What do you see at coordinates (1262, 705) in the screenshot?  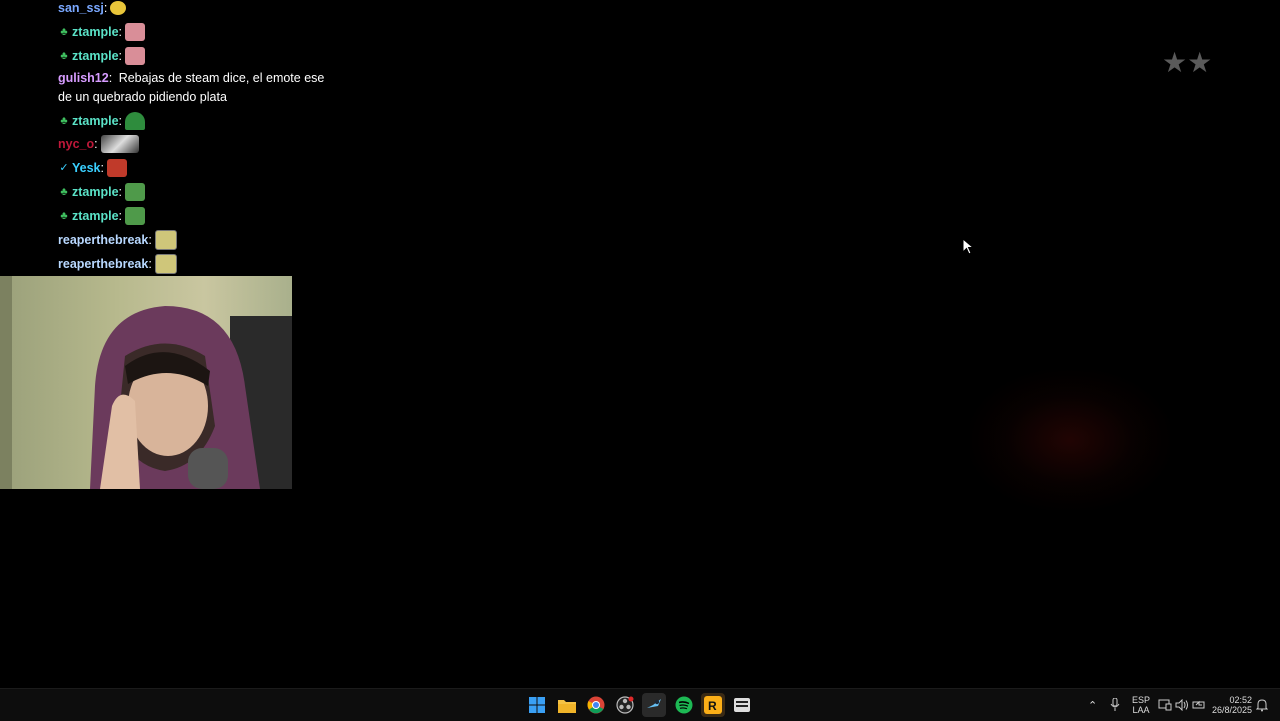 I see `notification-bell-icon` at bounding box center [1262, 705].